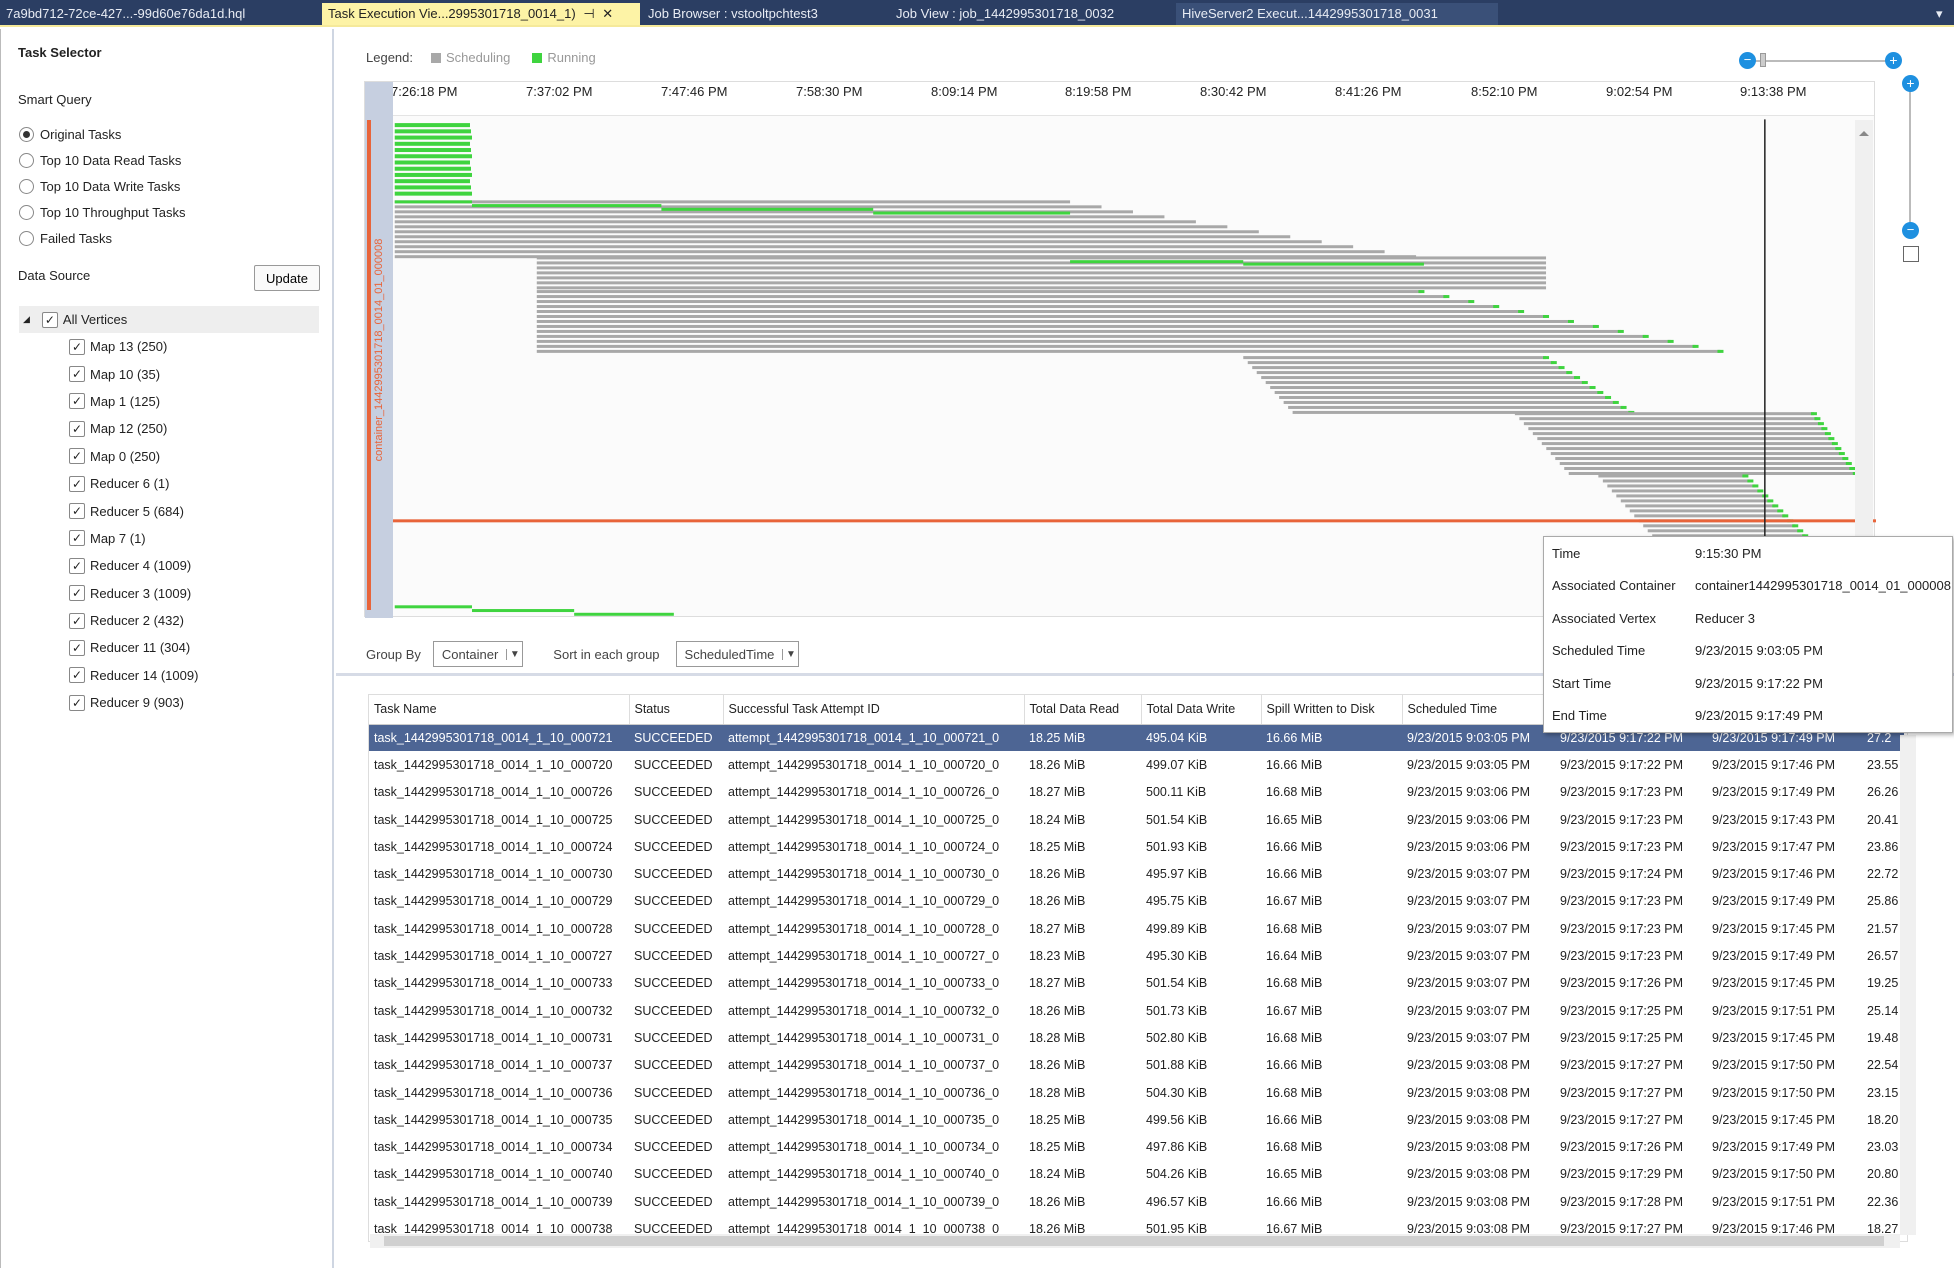 The height and width of the screenshot is (1270, 1954). What do you see at coordinates (169, 320) in the screenshot?
I see `tree-item-all-vertices: ◢ ✓ All Vertices` at bounding box center [169, 320].